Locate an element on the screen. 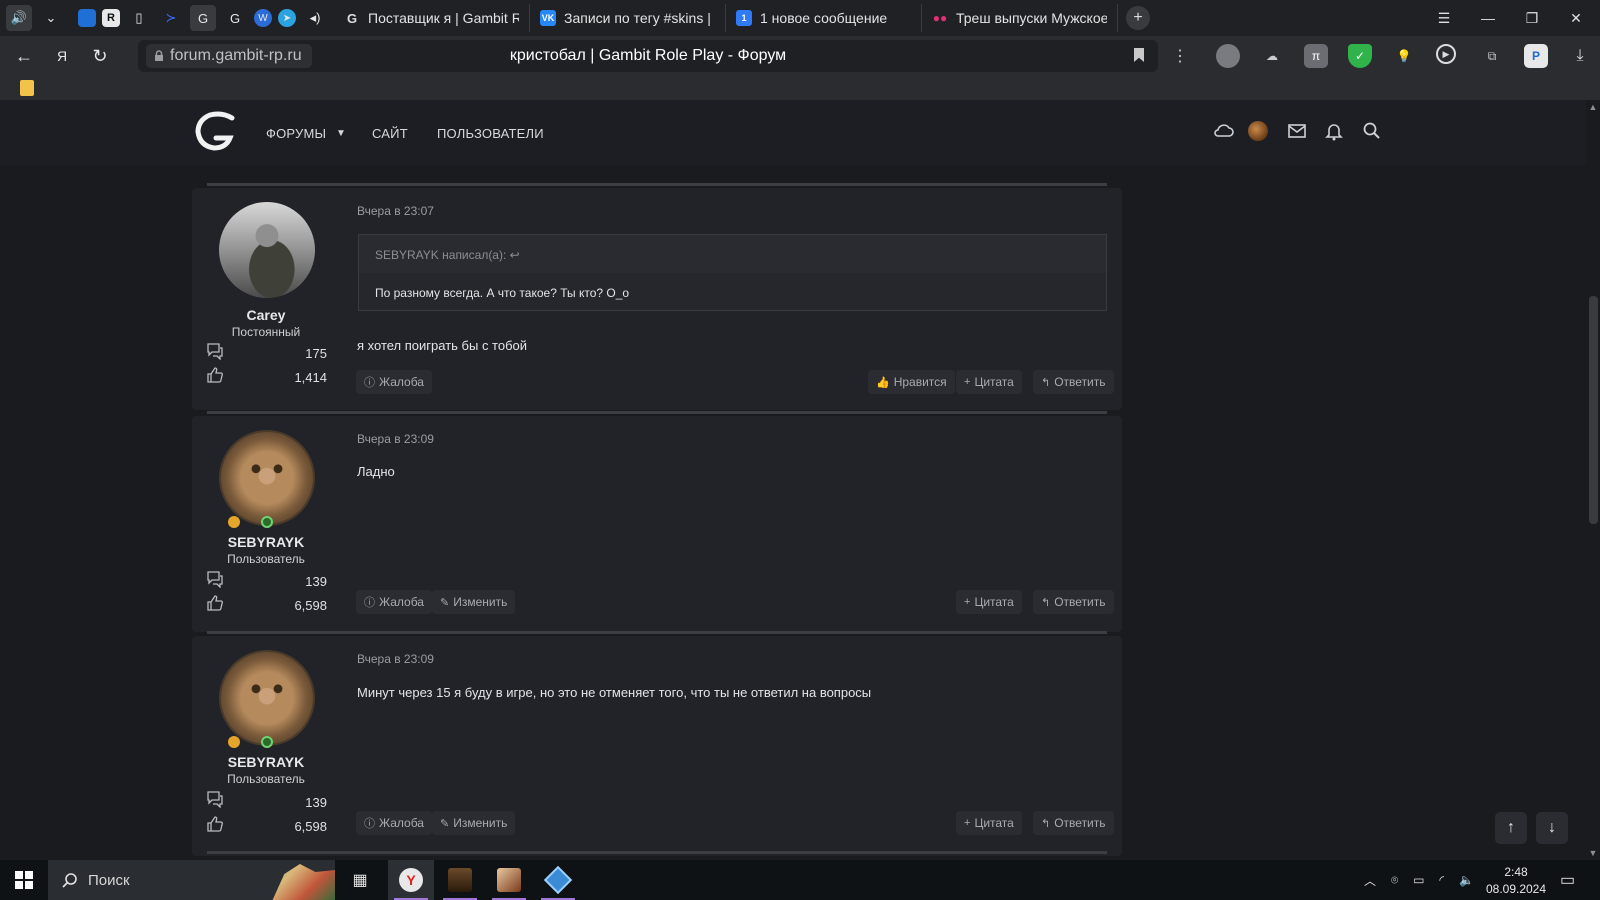  close-icon: ✕ is located at coordinates (1576, 18).